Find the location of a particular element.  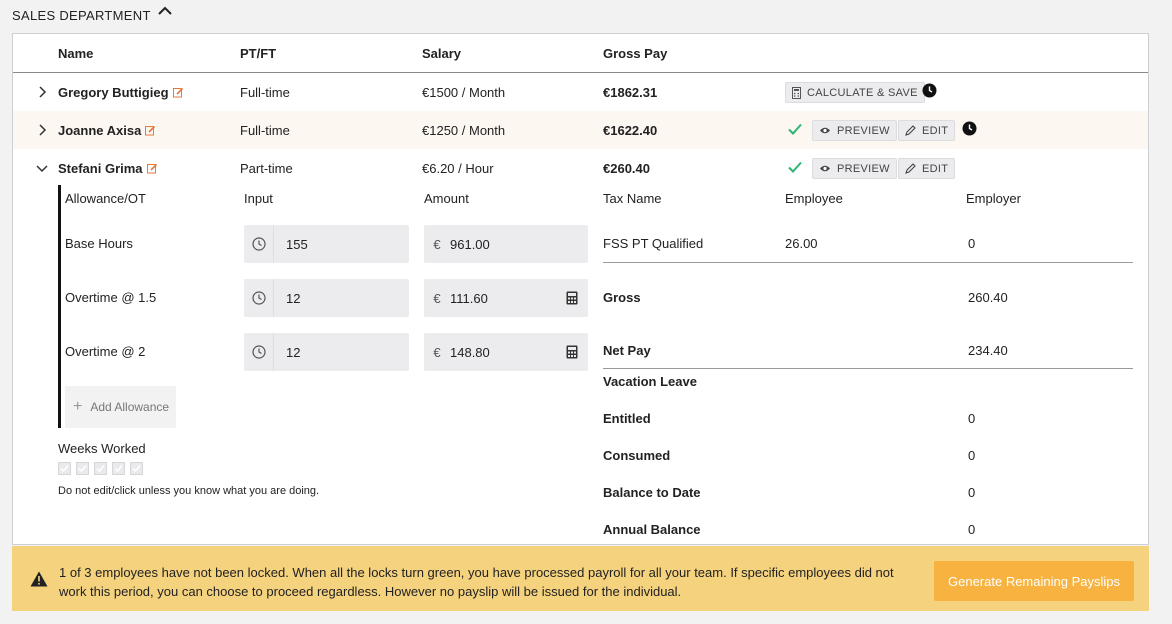

amount-field: € 111.60 is located at coordinates (506, 298).